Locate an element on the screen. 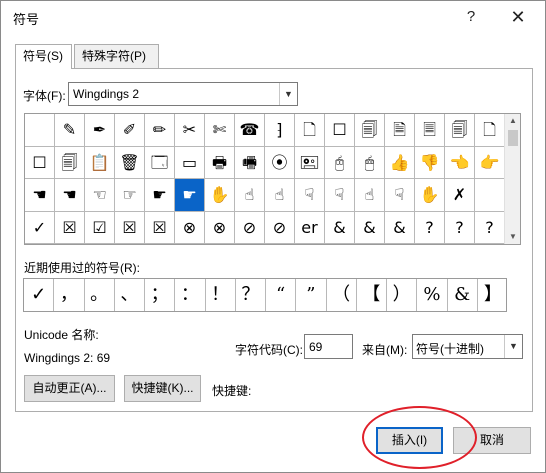  symbol-grid-scrollbar: ▲ ▼ is located at coordinates (512, 179).